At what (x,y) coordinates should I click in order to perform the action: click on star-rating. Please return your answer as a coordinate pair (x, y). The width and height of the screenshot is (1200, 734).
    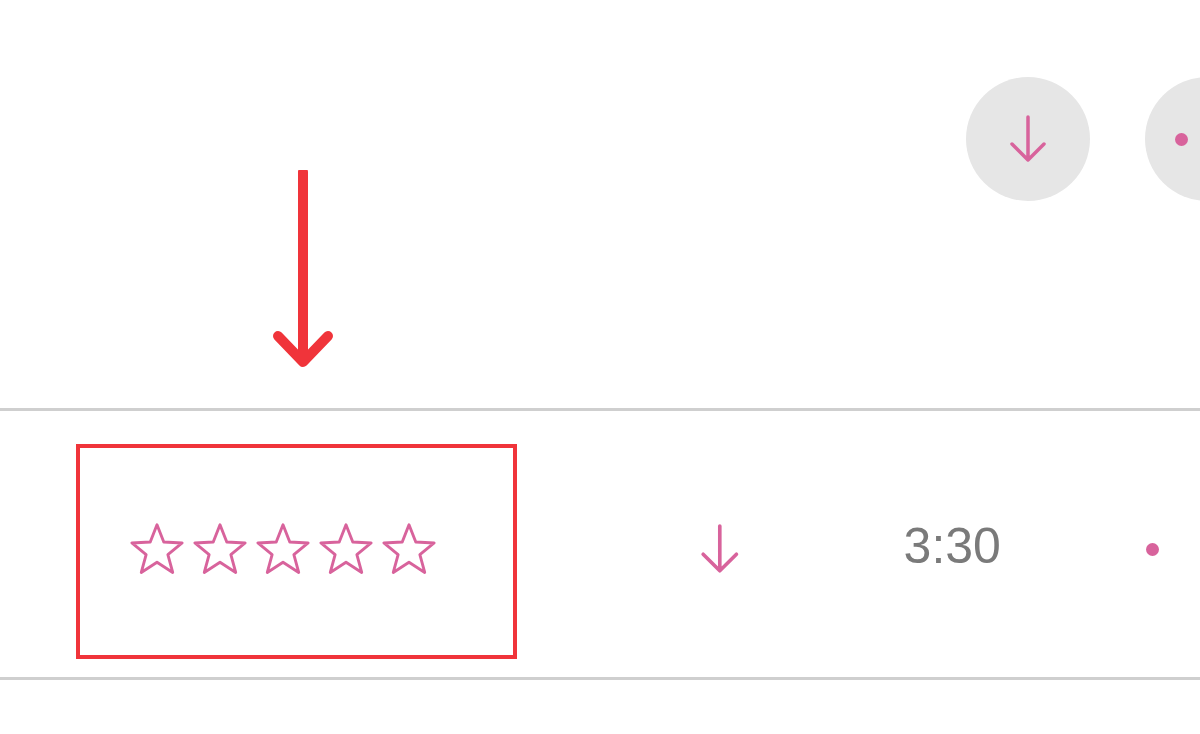
    Looking at the image, I should click on (283, 548).